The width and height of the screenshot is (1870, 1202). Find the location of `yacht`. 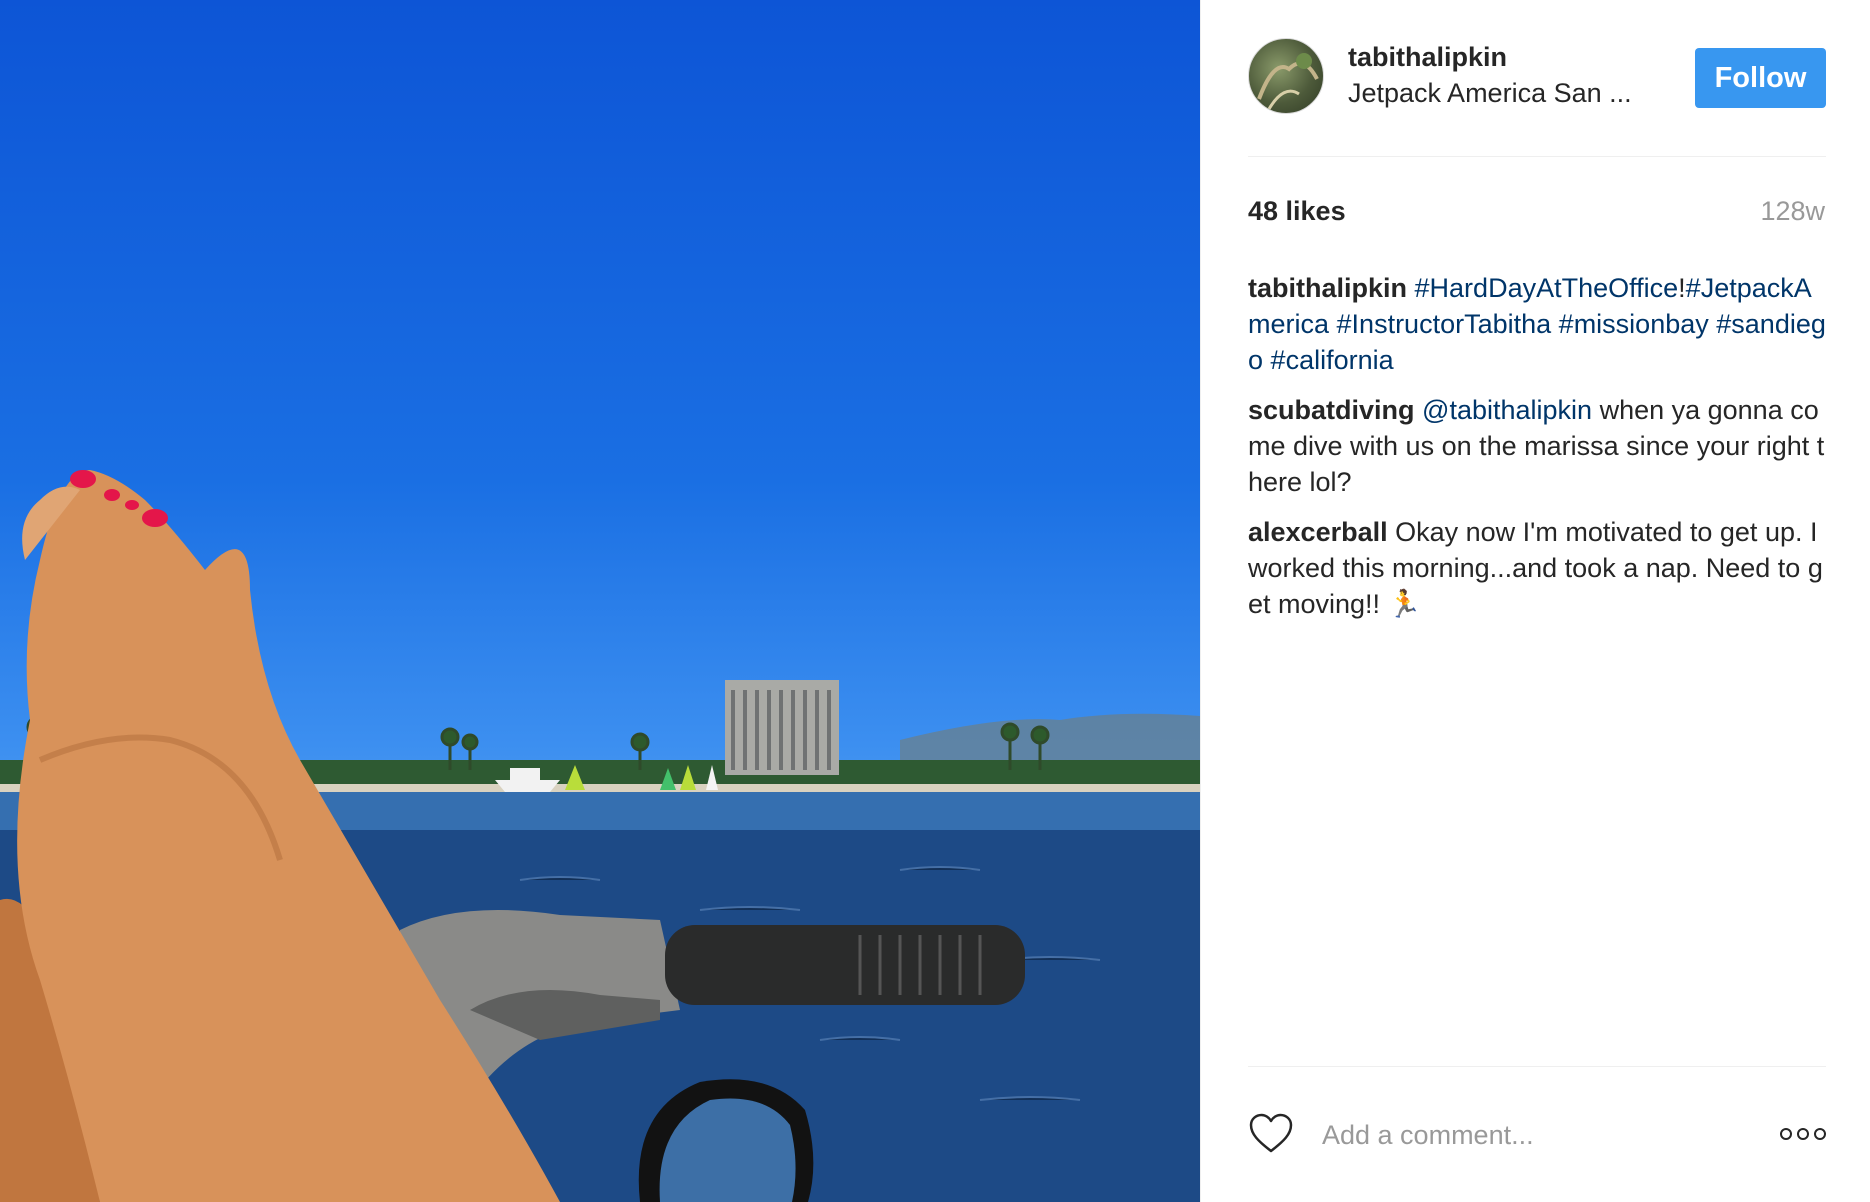

yacht is located at coordinates (527, 786).